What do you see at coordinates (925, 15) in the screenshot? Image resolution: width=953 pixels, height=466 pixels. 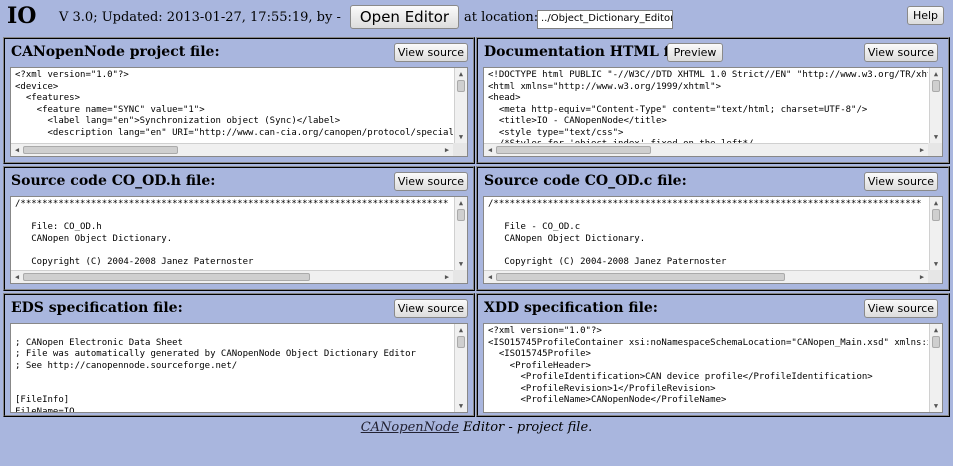 I see `help-button: Help` at bounding box center [925, 15].